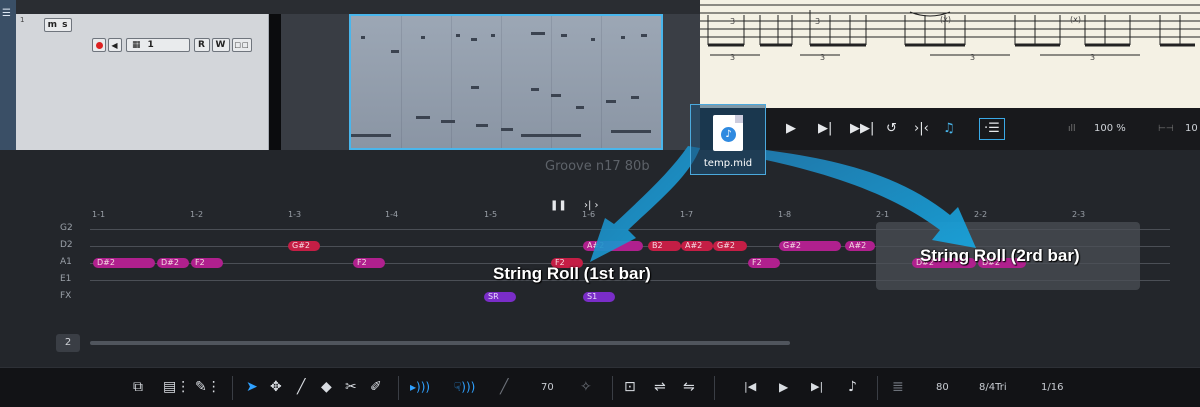 The height and width of the screenshot is (407, 1200). What do you see at coordinates (898, 387) in the screenshot?
I see `tempo-icon: ≣` at bounding box center [898, 387].